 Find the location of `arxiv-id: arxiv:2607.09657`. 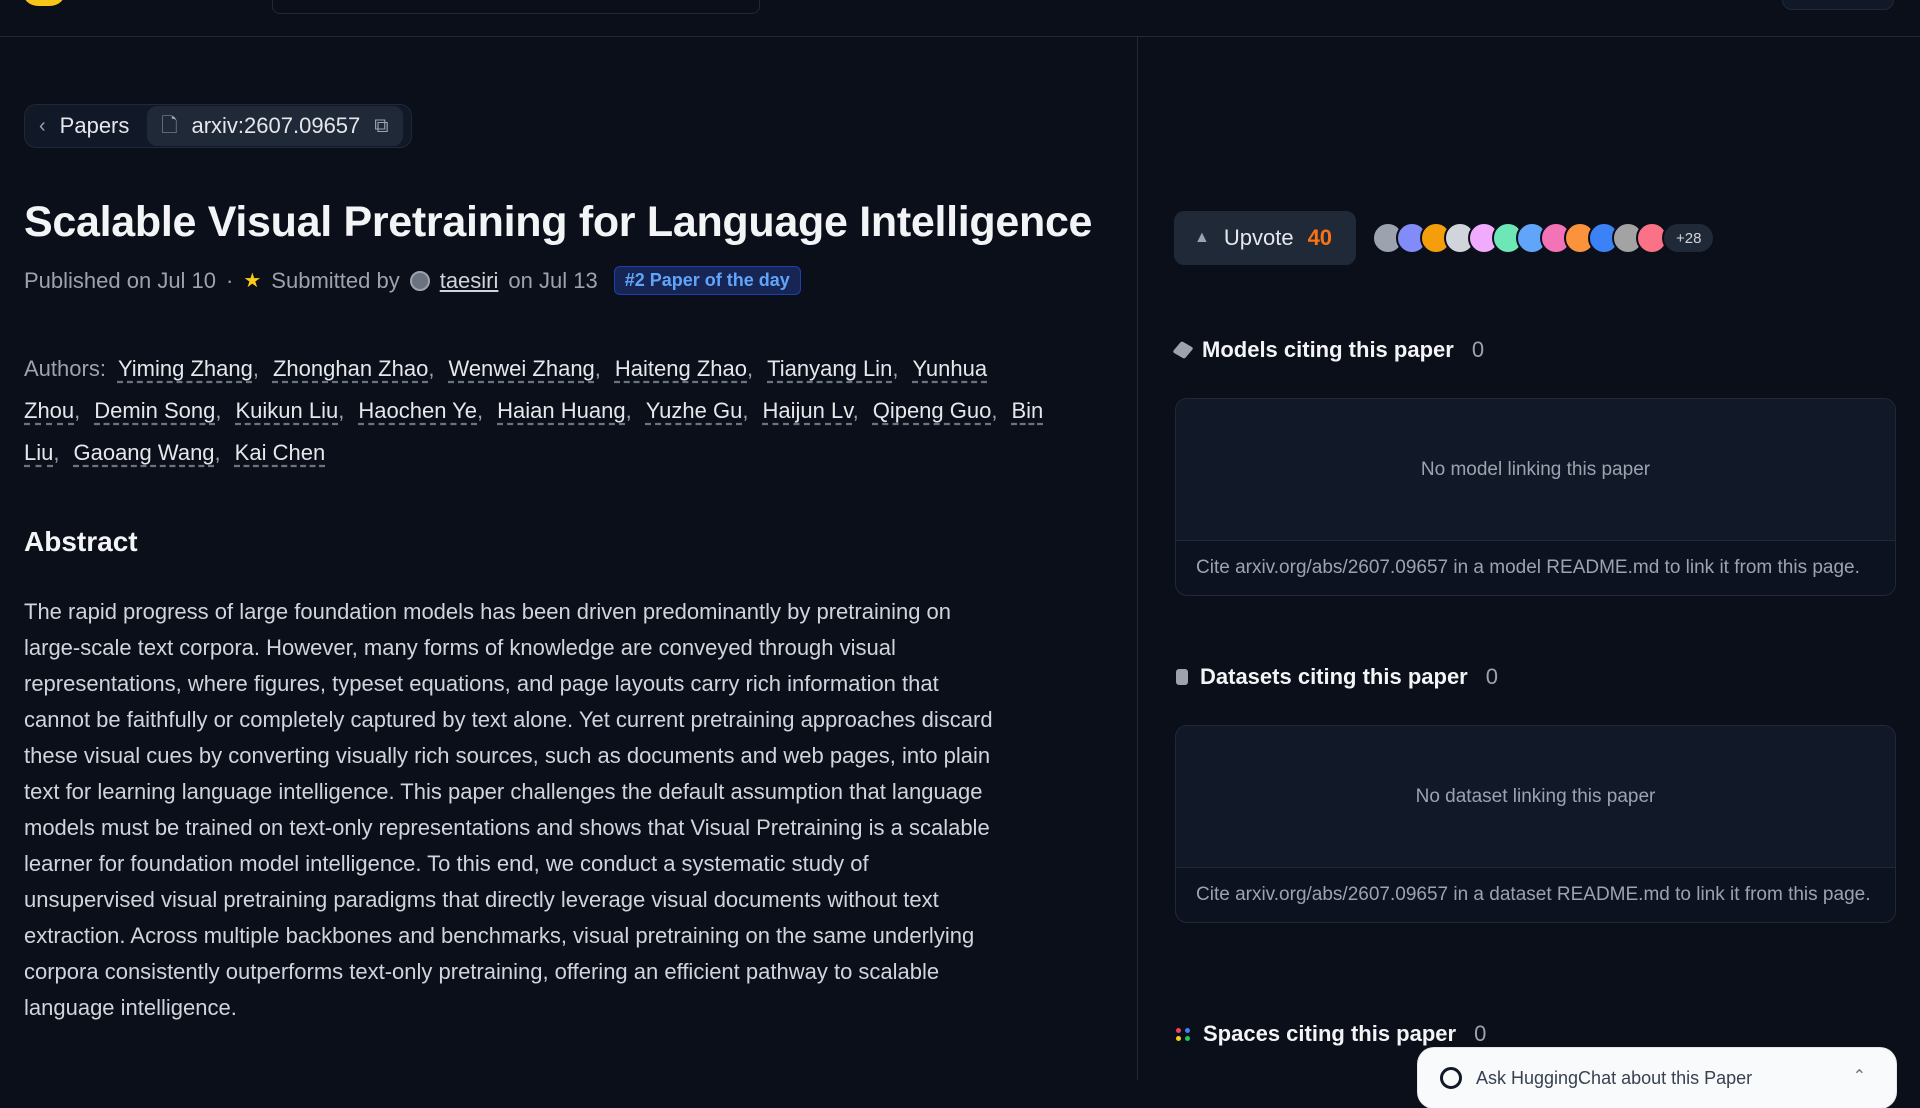

arxiv-id: arxiv:2607.09657 is located at coordinates (276, 125).